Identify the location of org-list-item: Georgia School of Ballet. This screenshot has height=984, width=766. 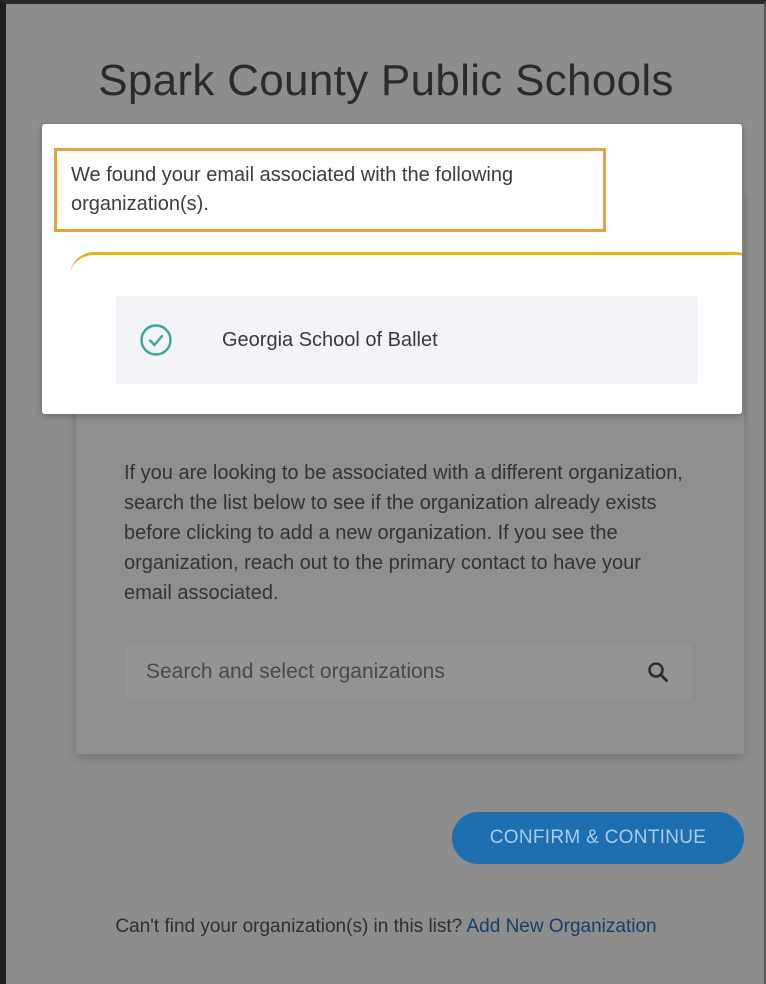
(407, 340).